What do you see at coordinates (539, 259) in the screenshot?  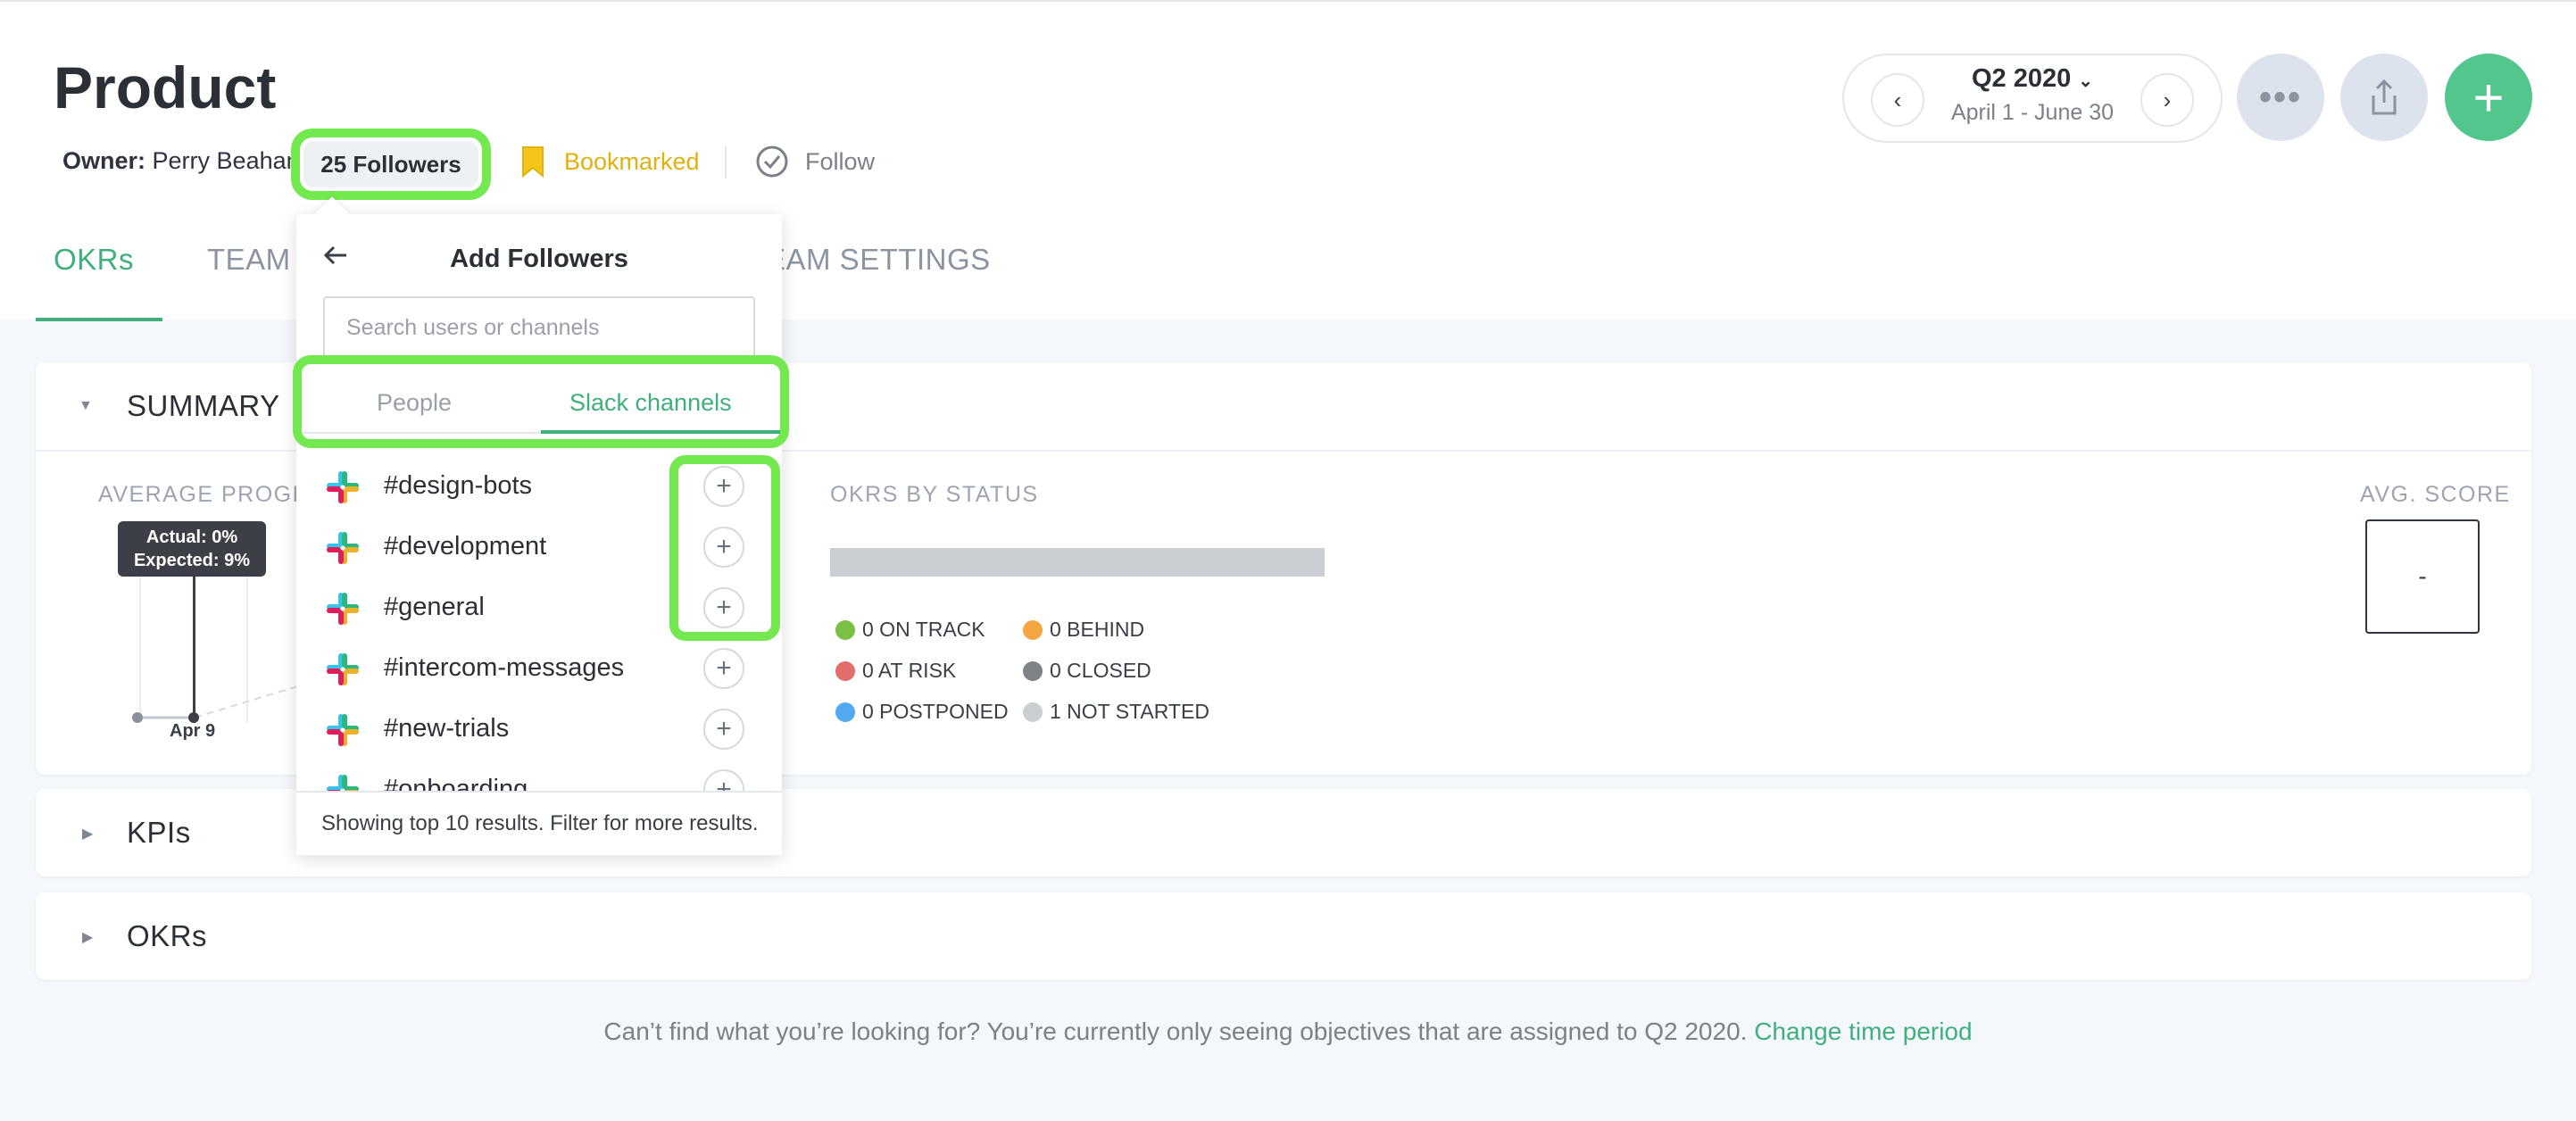 I see `popover-title: Add Followers` at bounding box center [539, 259].